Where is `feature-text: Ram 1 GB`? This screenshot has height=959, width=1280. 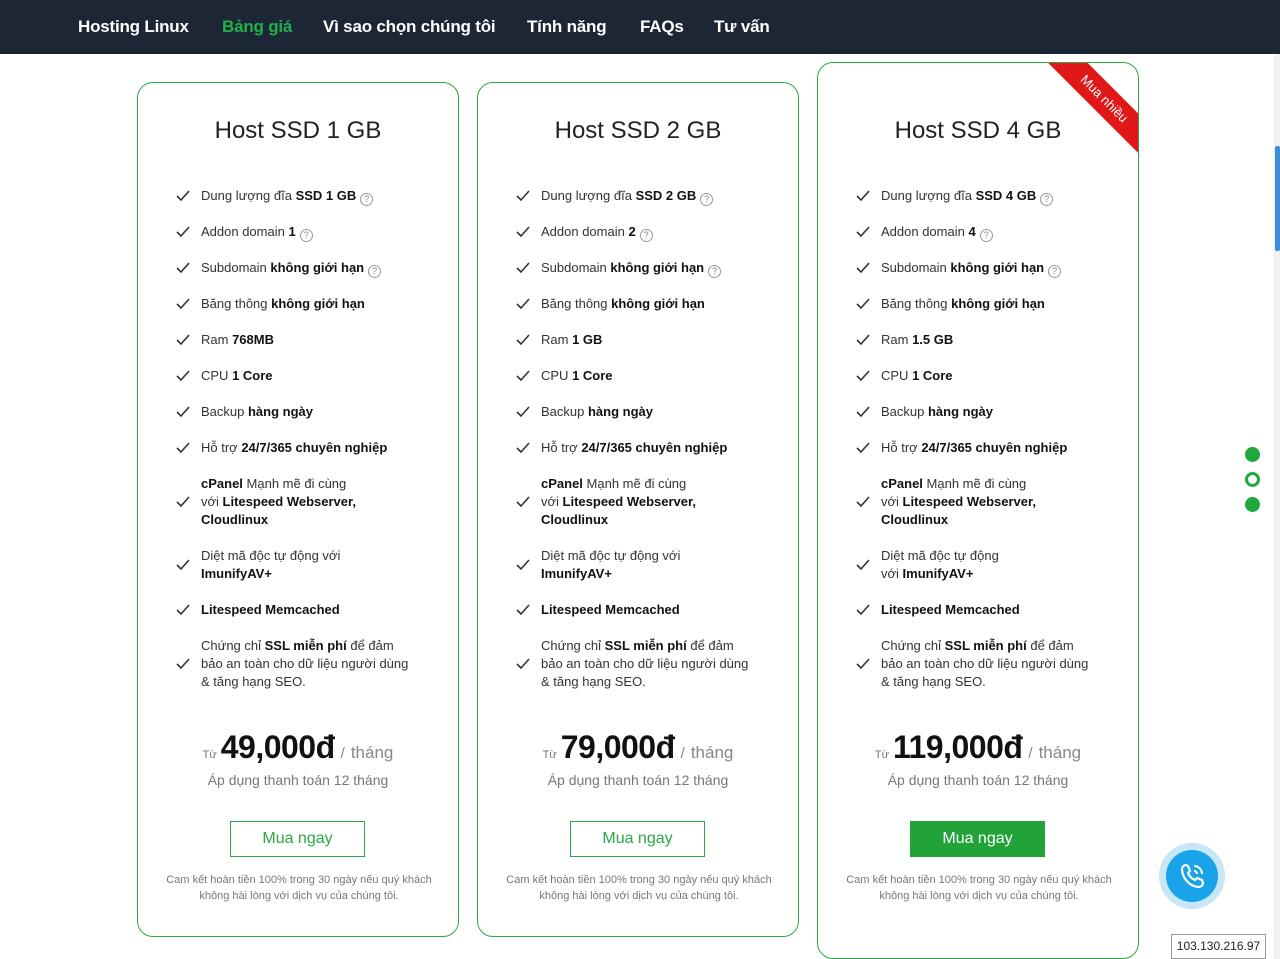
feature-text: Ram 1 GB is located at coordinates (572, 339).